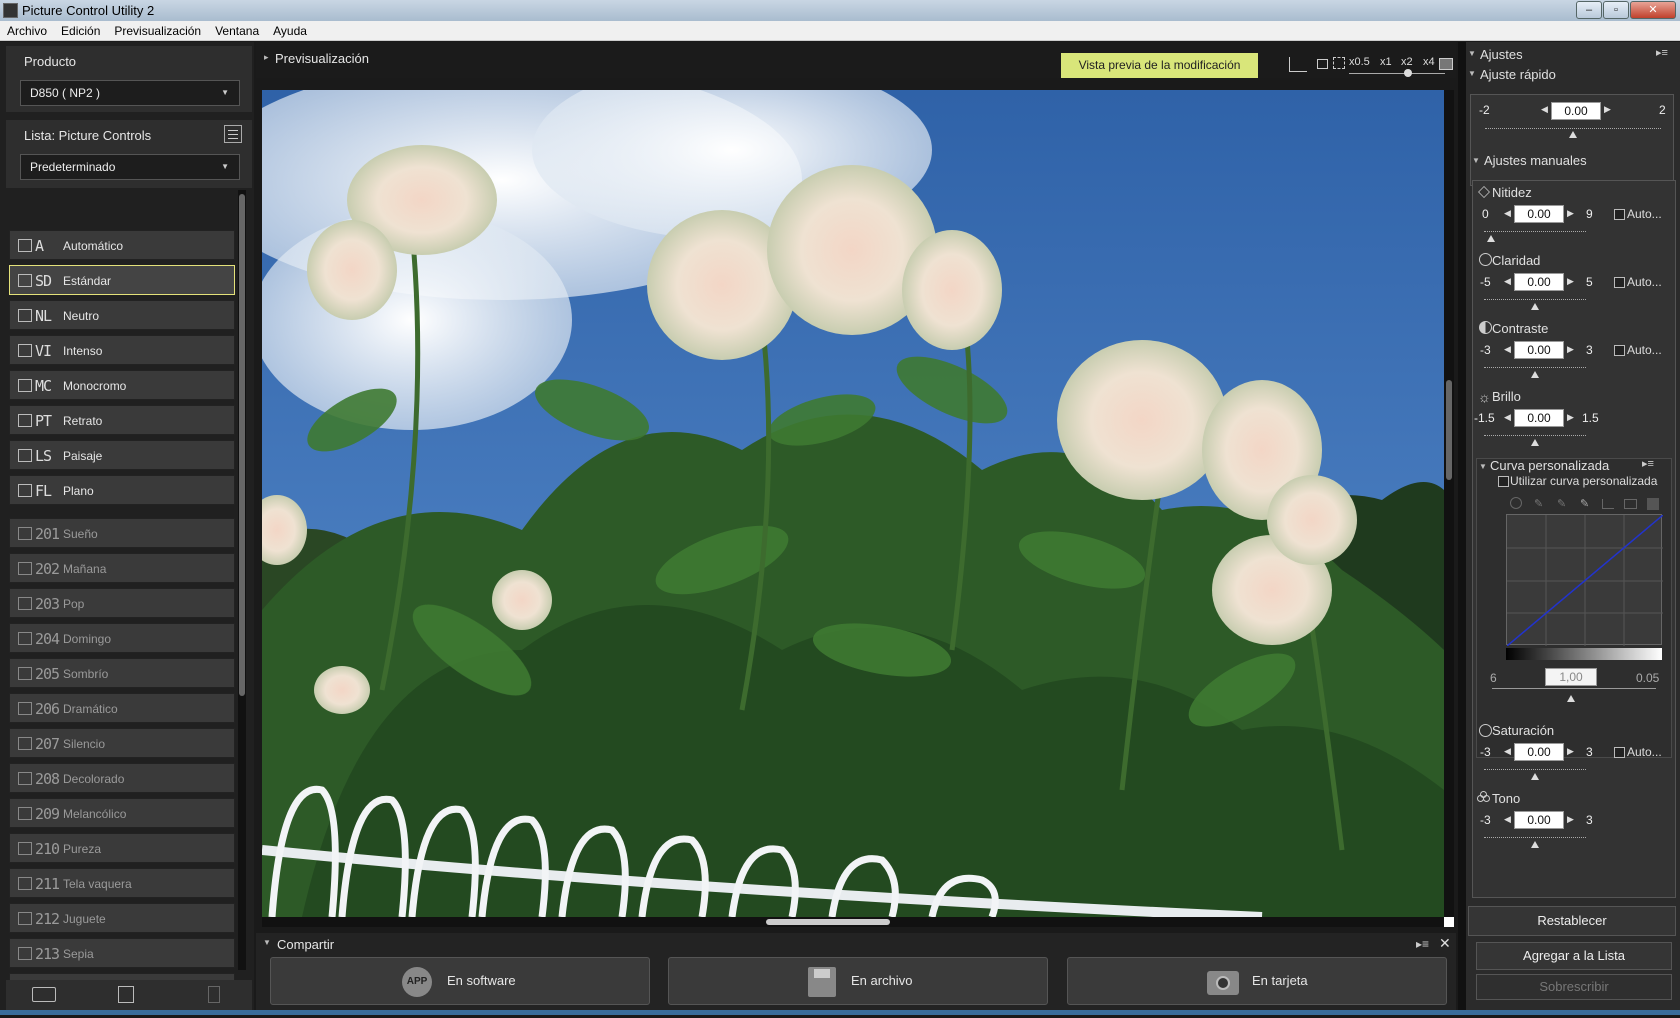 Image resolution: width=1680 pixels, height=1018 pixels. Describe the element at coordinates (122, 953) in the screenshot. I see `pc-custom-item: 213 Sepia` at that location.